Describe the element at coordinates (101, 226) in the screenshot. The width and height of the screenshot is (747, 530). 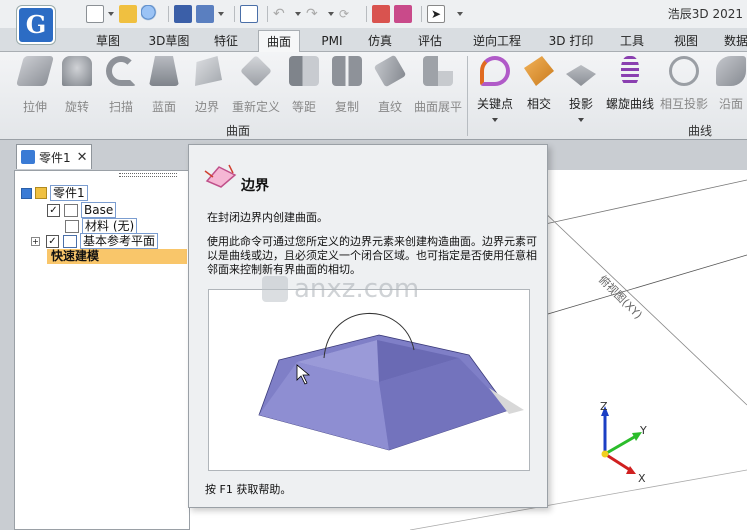
I see `tree-node-material: 材料 (无)` at that location.